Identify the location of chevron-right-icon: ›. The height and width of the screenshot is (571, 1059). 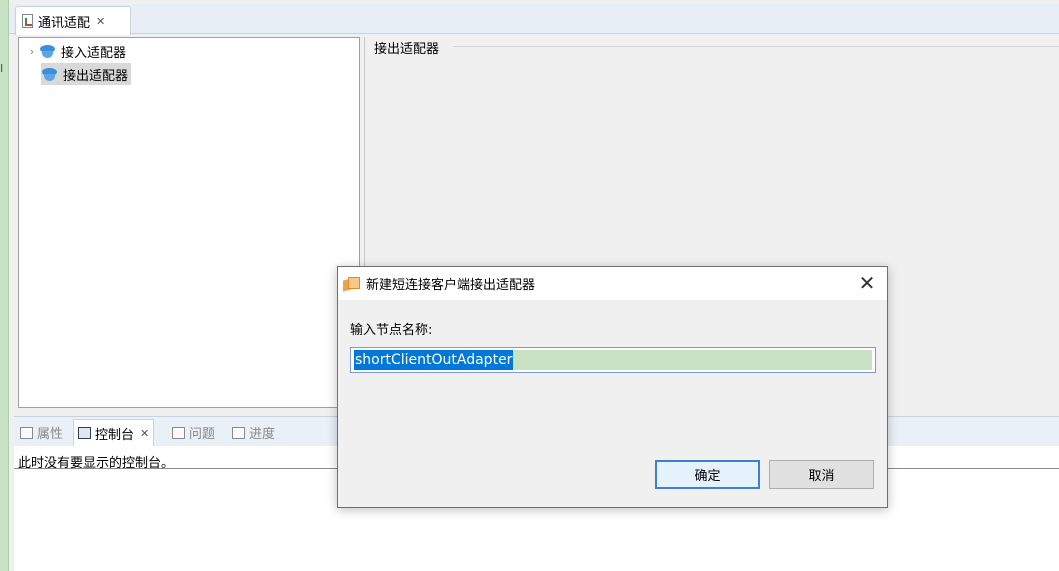
(32, 51).